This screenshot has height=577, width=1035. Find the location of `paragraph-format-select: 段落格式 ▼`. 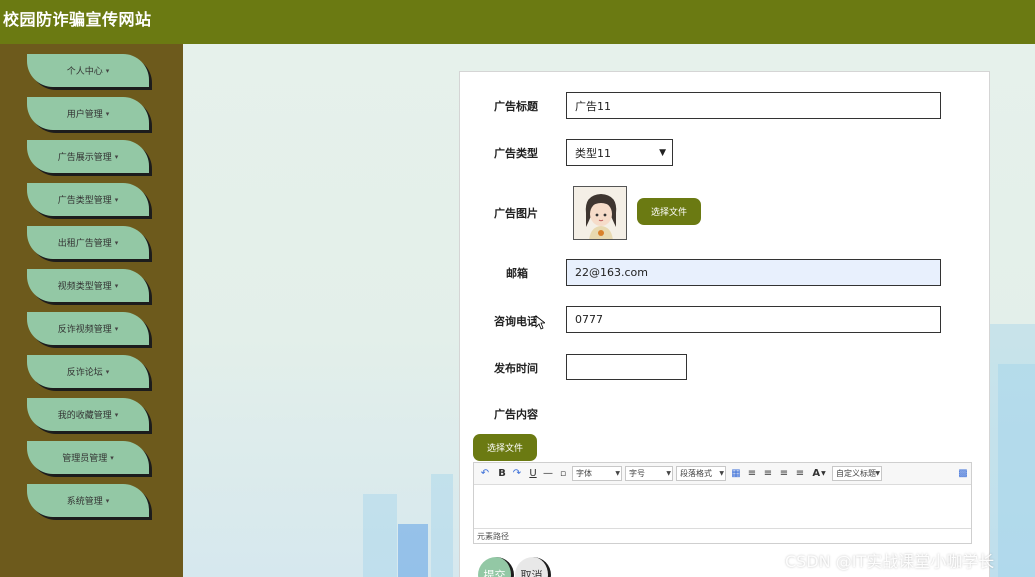

paragraph-format-select: 段落格式 ▼ is located at coordinates (701, 473).